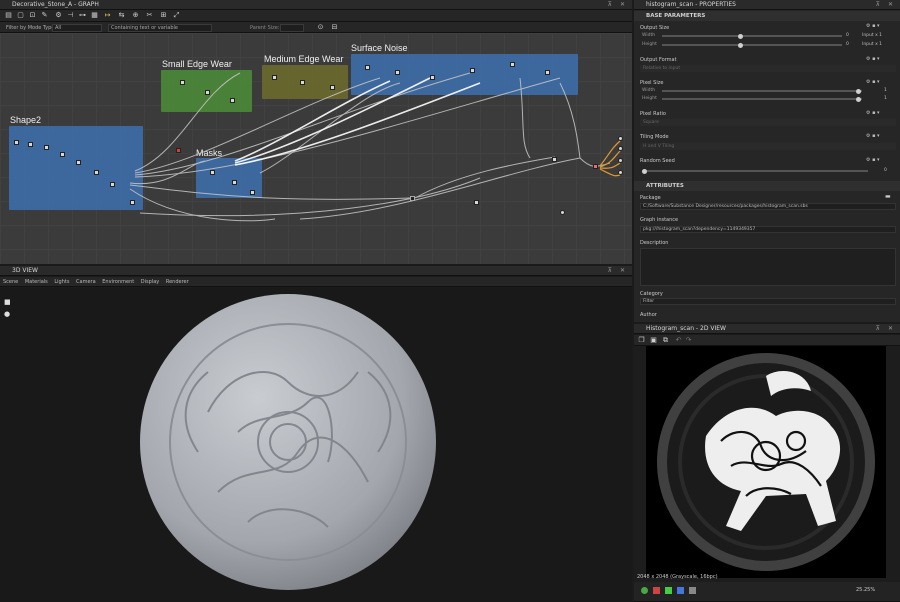 The width and height of the screenshot is (900, 602). What do you see at coordinates (688, 340) in the screenshot?
I see `redo-icon: ↷` at bounding box center [688, 340].